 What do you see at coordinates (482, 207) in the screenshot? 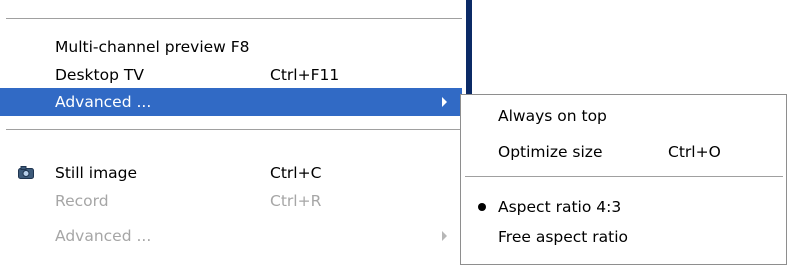
I see `radio-bullet-icon` at bounding box center [482, 207].